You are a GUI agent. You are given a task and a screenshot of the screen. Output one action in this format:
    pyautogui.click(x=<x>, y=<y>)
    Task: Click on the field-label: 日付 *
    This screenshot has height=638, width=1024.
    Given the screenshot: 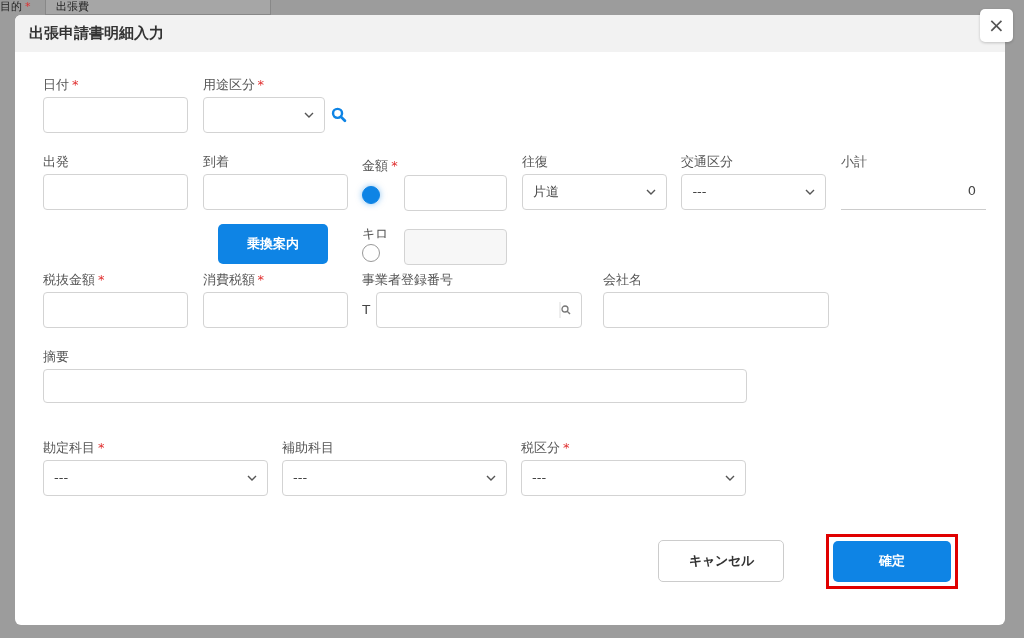 What is the action you would take?
    pyautogui.click(x=61, y=85)
    